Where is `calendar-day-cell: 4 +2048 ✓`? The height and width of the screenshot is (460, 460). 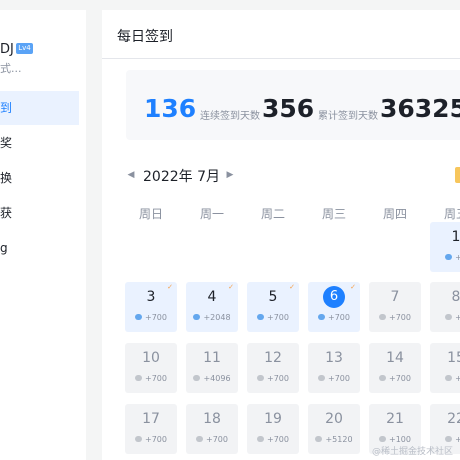
calendar-day-cell: 4 +2048 ✓ is located at coordinates (212, 307).